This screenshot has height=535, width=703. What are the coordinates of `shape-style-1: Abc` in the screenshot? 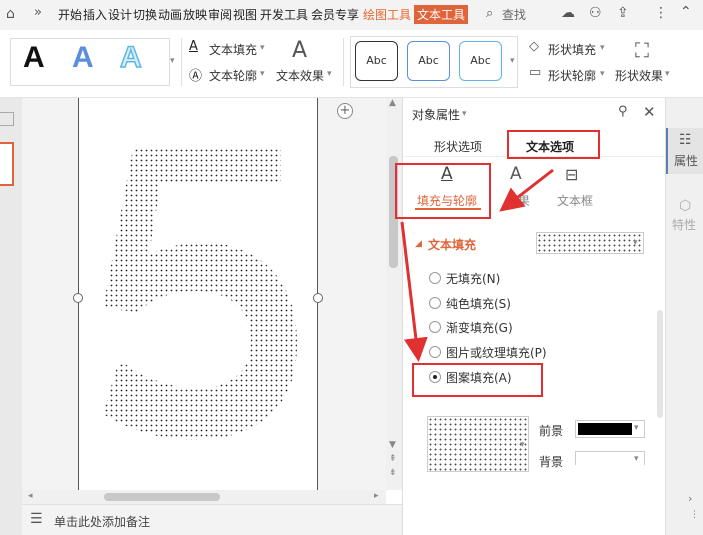 It's located at (376, 61).